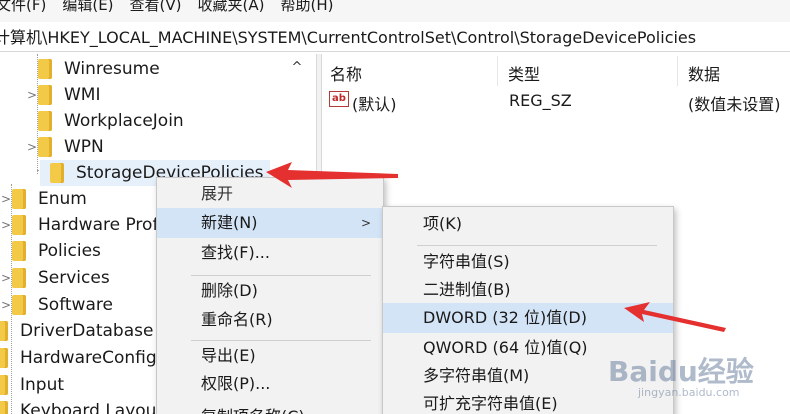 Image resolution: width=790 pixels, height=414 pixels. Describe the element at coordinates (490, 403) in the screenshot. I see `menu-item-label: 可扩充字符串值(E)` at that location.